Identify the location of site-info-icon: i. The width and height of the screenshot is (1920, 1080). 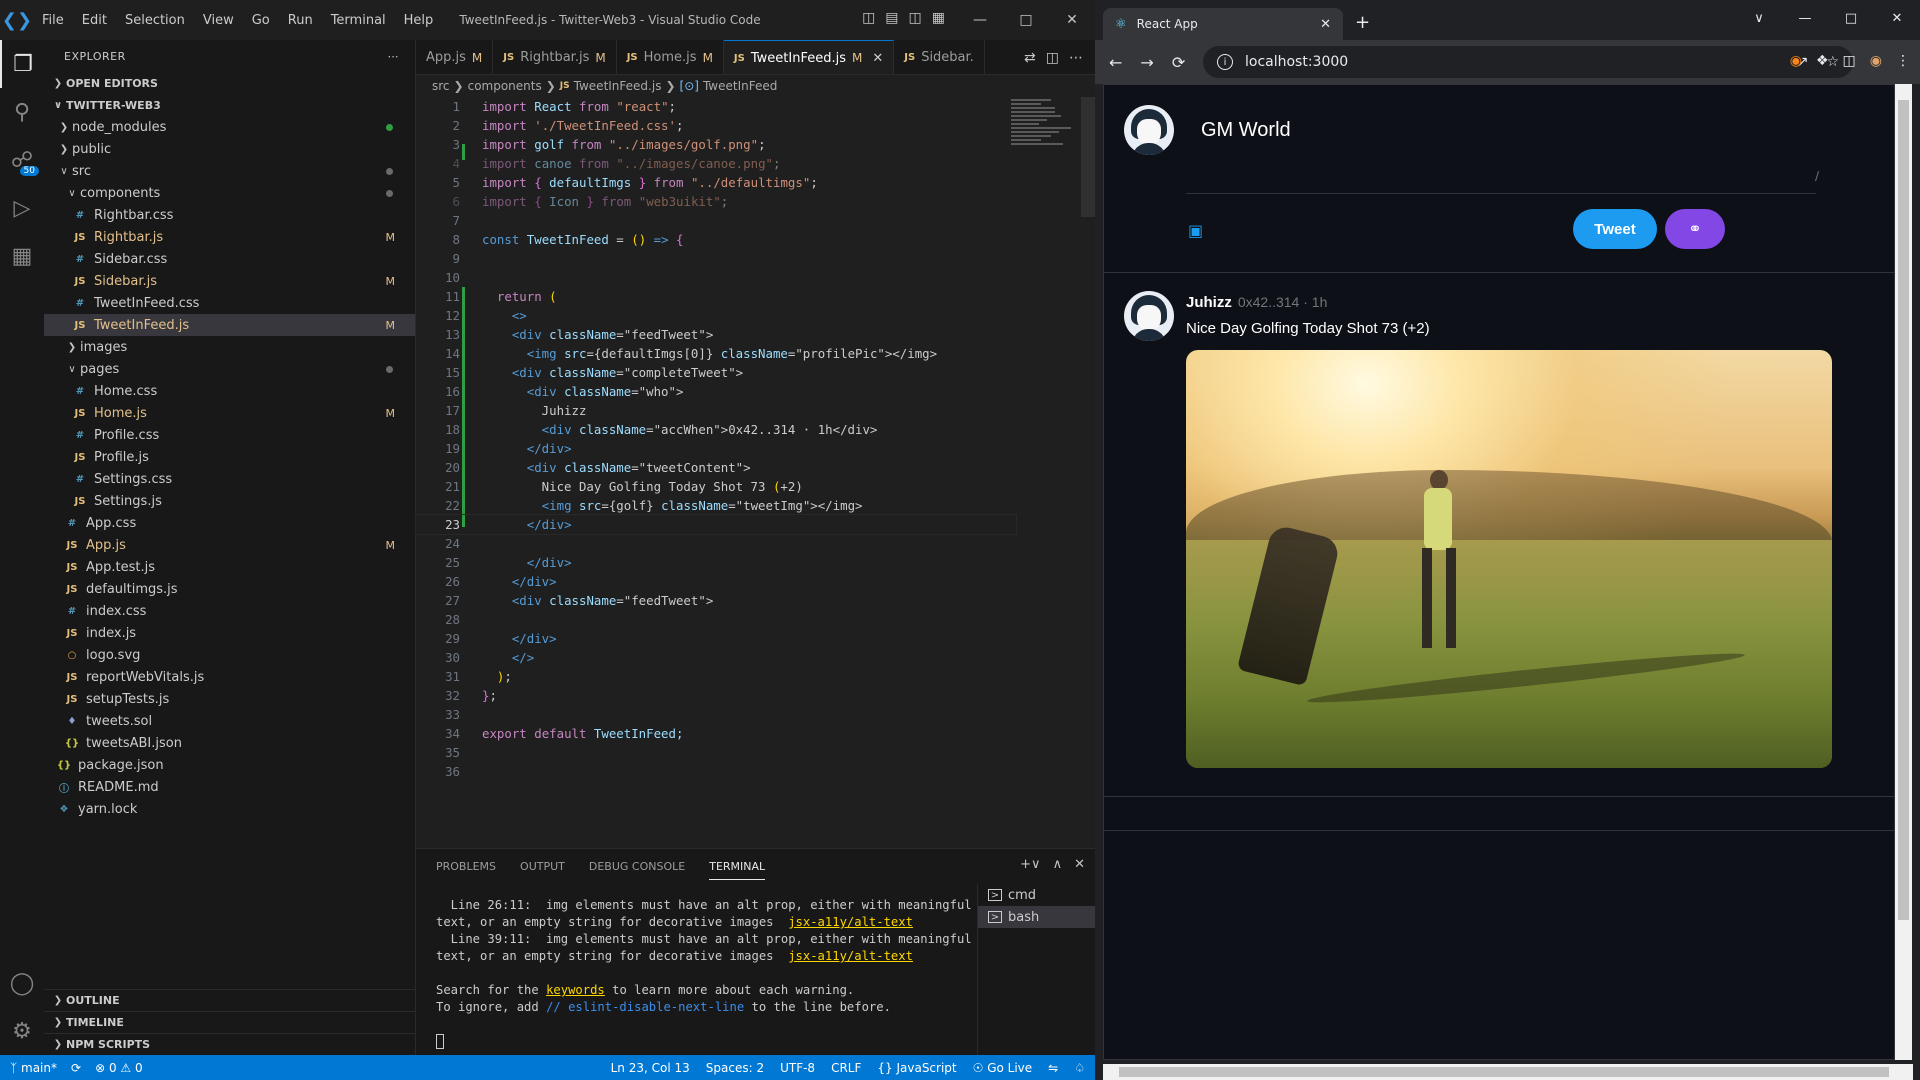
(1225, 62).